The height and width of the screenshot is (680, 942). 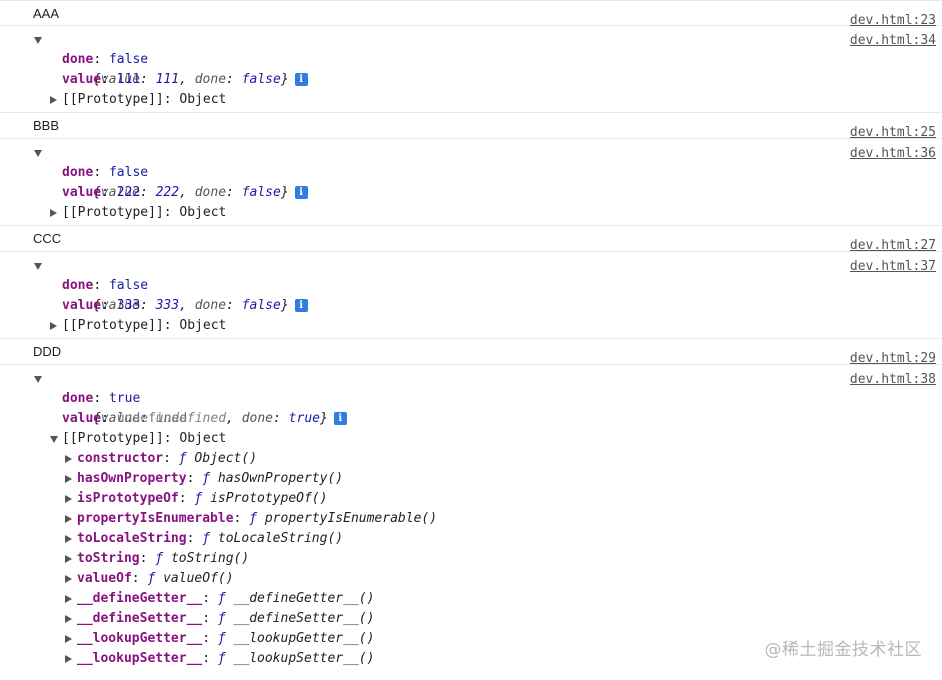 What do you see at coordinates (108, 558) in the screenshot?
I see `member-name: toString` at bounding box center [108, 558].